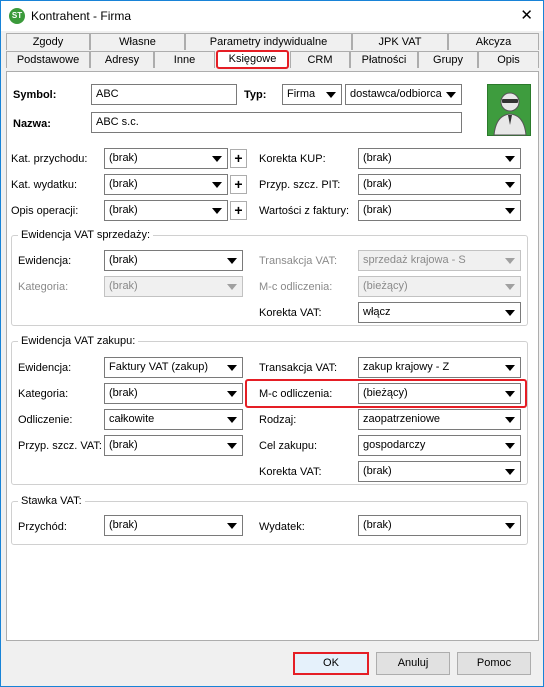  What do you see at coordinates (166, 158) in the screenshot?
I see `kat-przychodu-select: (brak)` at bounding box center [166, 158].